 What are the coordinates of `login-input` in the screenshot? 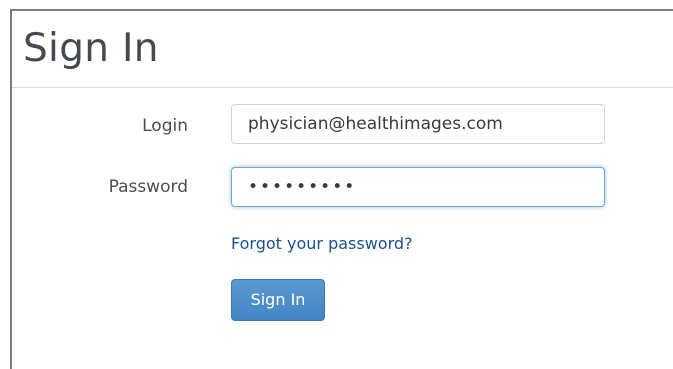 It's located at (418, 124).